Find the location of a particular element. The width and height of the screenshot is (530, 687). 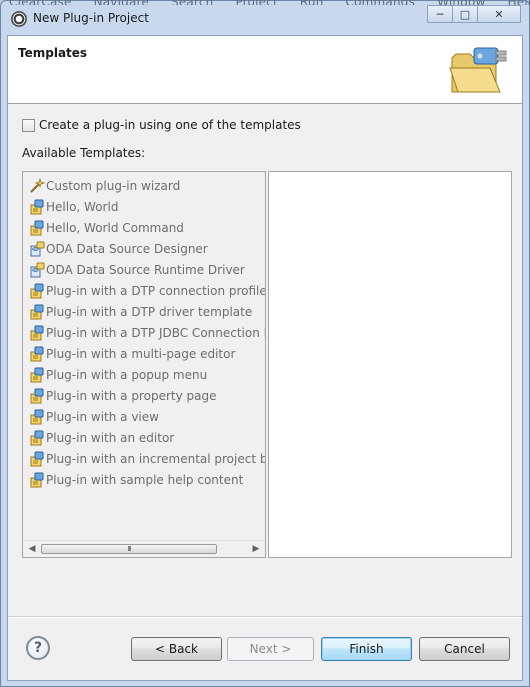

template-list-item: Hello, World is located at coordinates (144, 206).